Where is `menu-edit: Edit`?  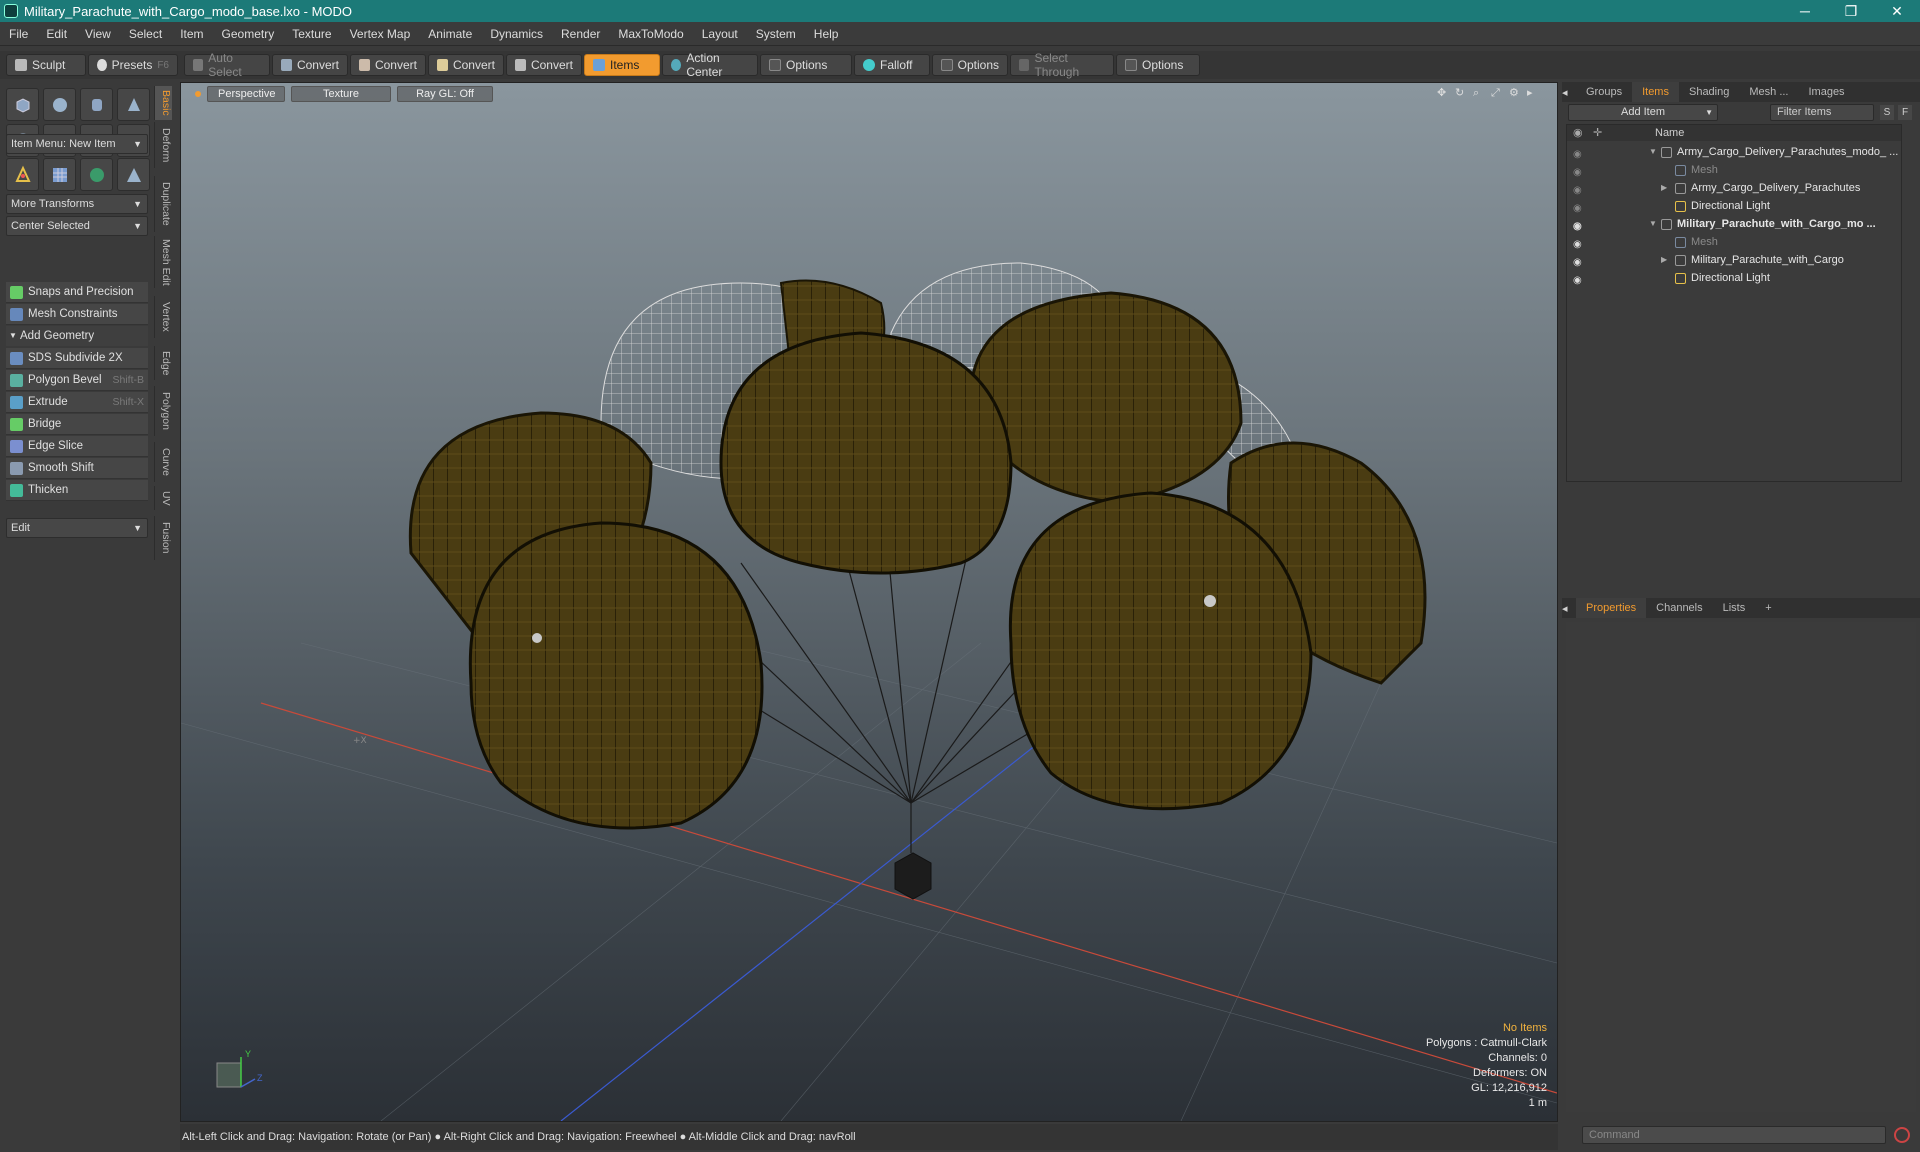 menu-edit: Edit is located at coordinates (56, 34).